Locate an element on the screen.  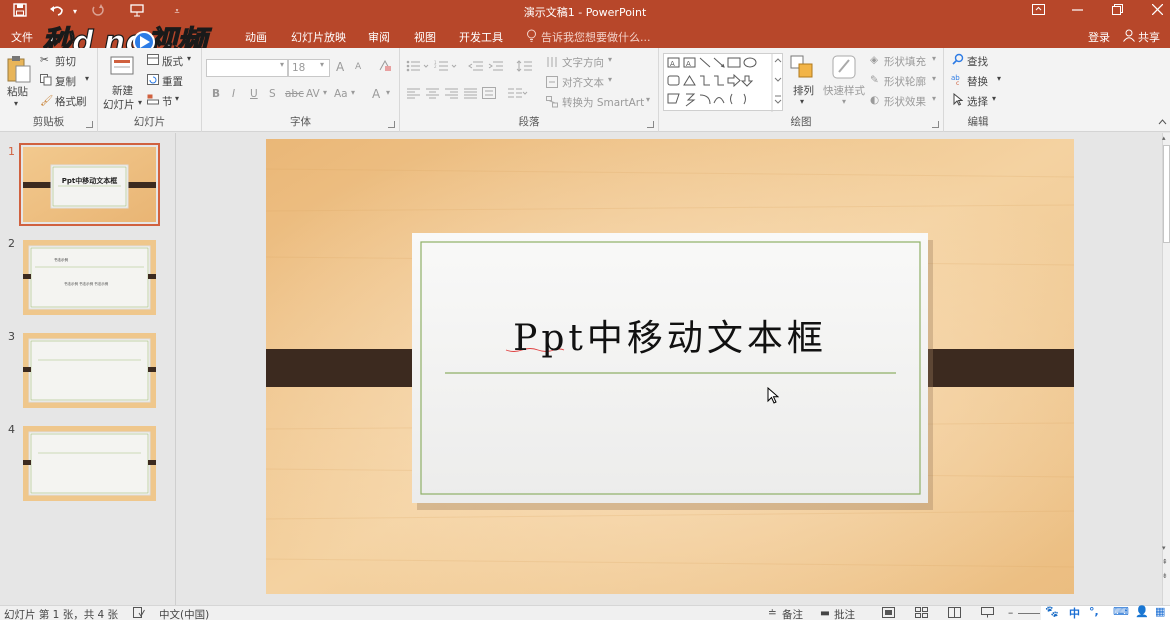
next-slide-icon: ⇟ is located at coordinates (1165, 576).